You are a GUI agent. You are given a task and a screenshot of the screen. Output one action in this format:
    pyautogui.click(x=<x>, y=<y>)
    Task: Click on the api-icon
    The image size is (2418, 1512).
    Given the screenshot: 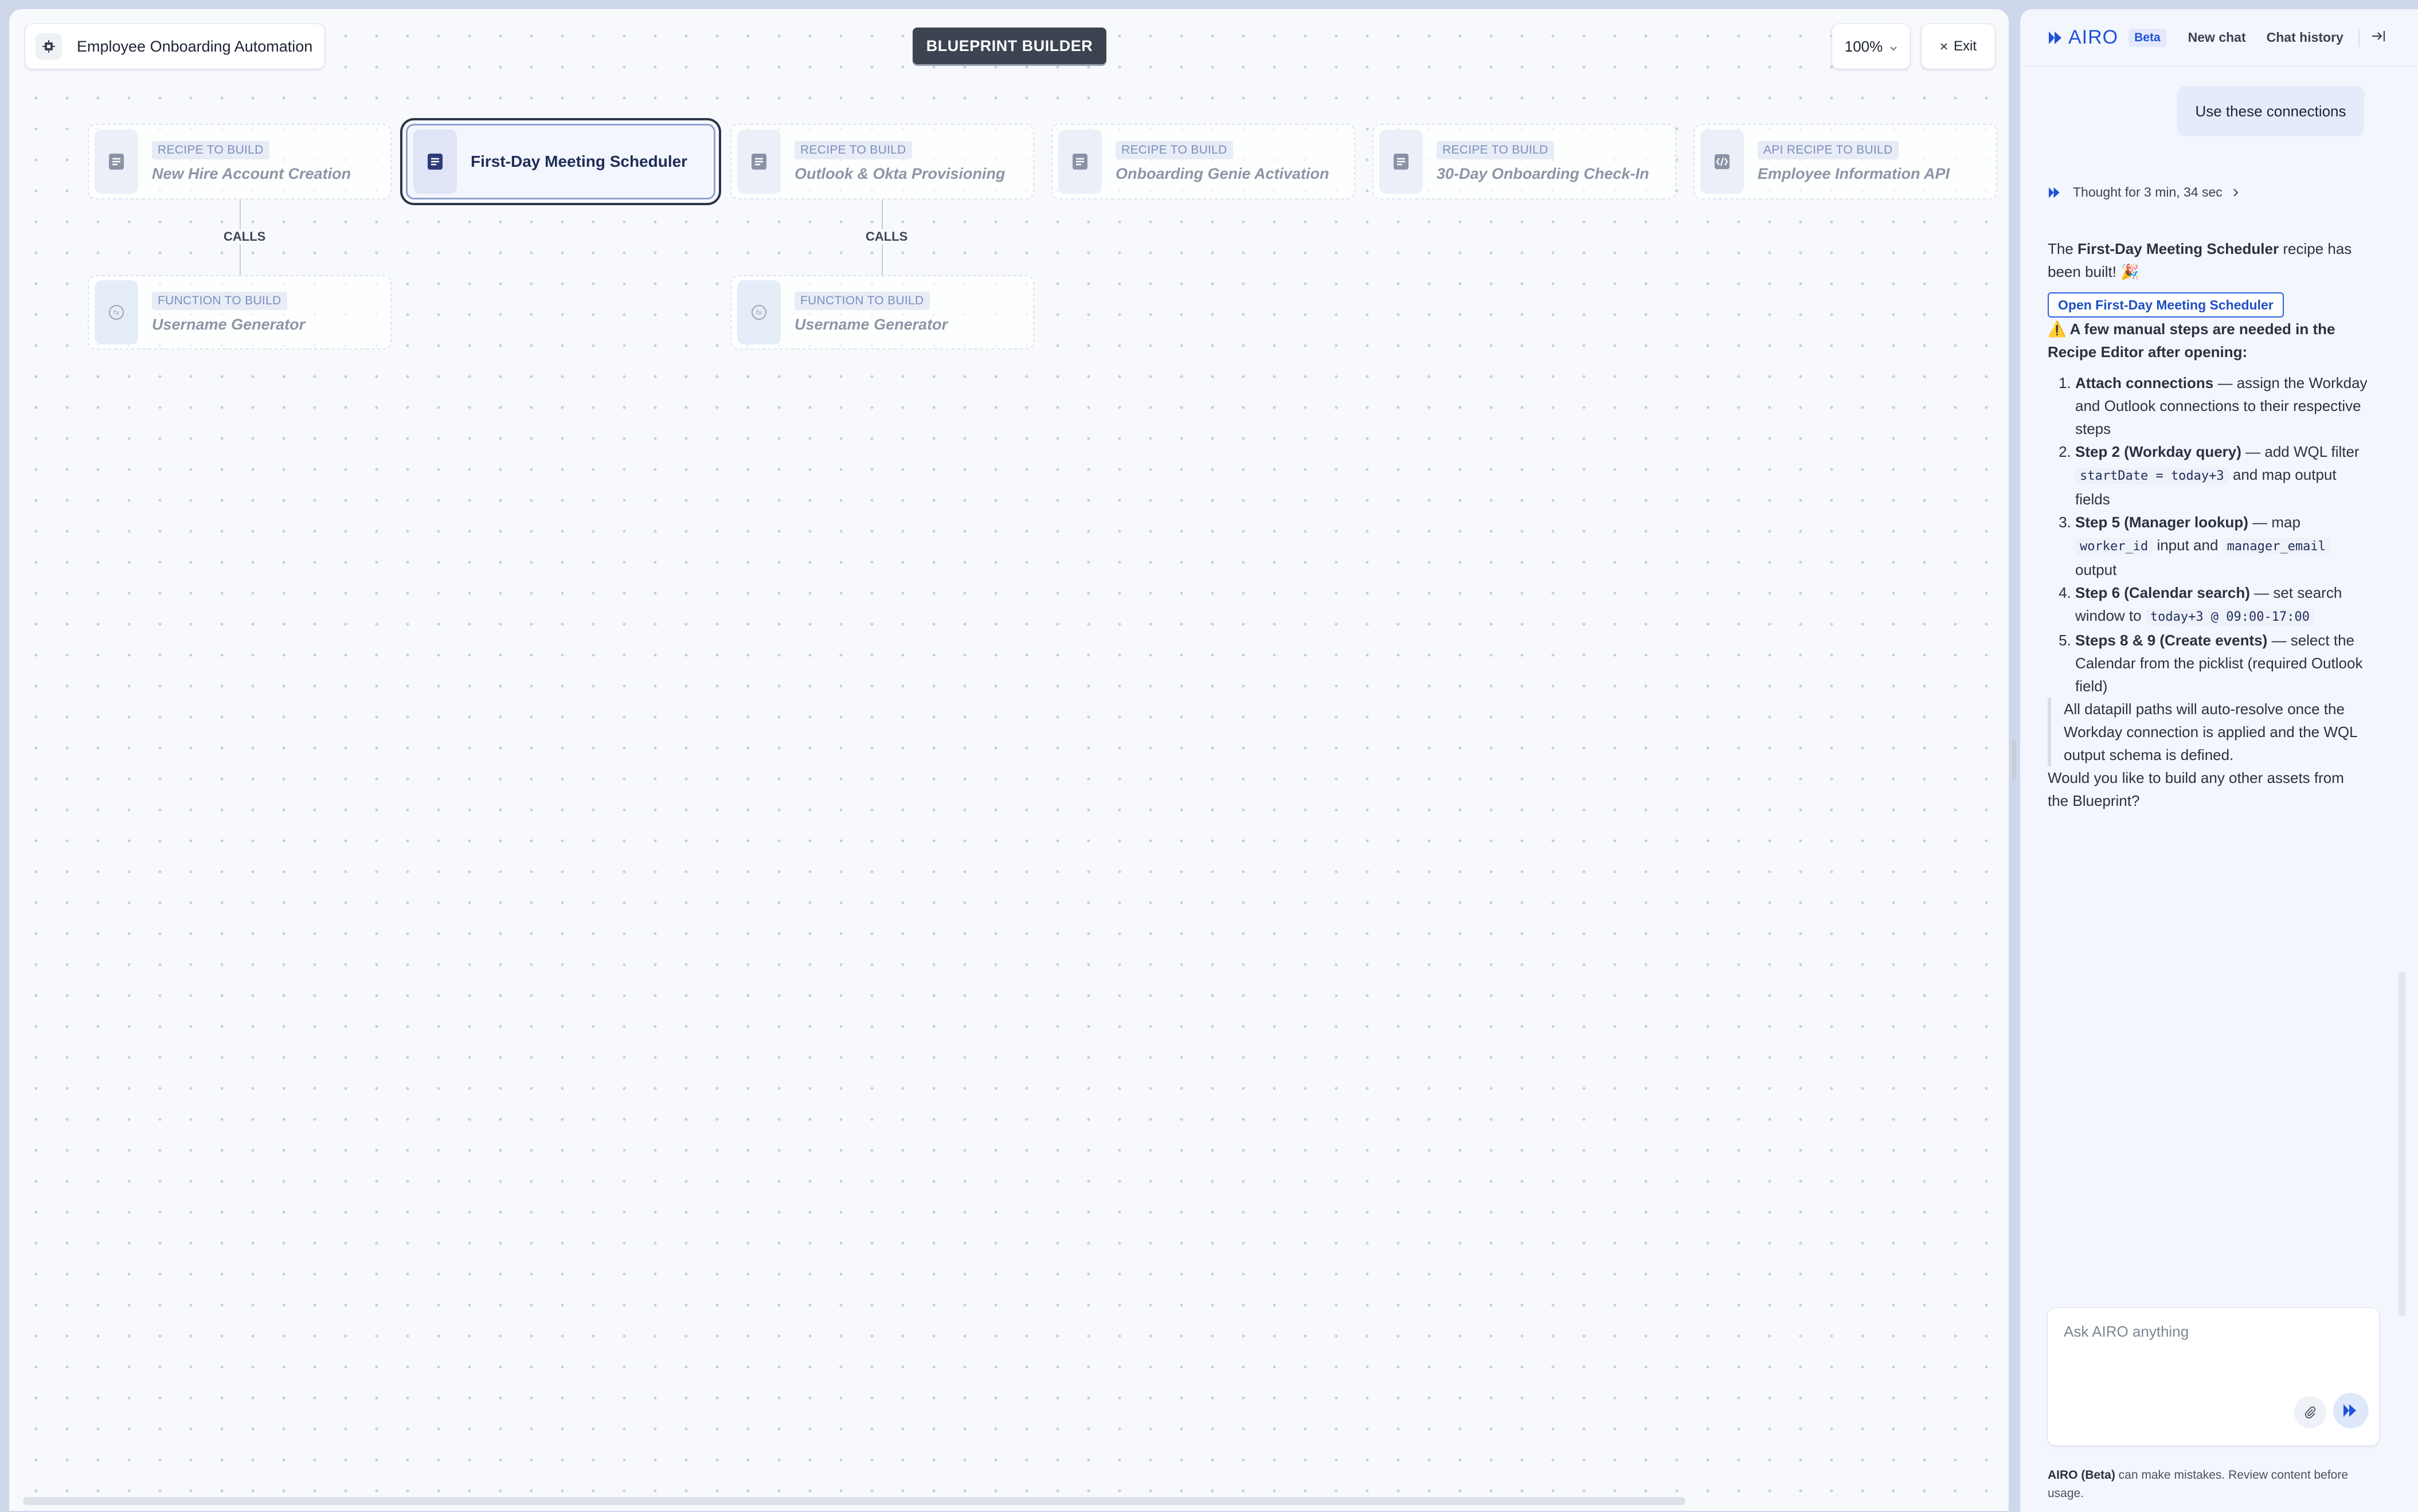 What is the action you would take?
    pyautogui.click(x=1722, y=162)
    